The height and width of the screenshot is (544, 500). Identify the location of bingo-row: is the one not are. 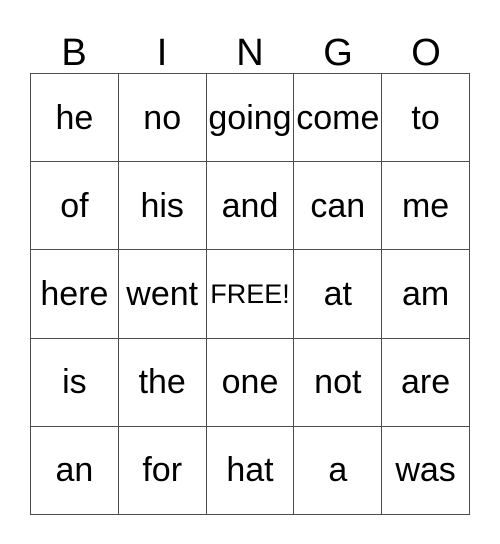
(250, 382).